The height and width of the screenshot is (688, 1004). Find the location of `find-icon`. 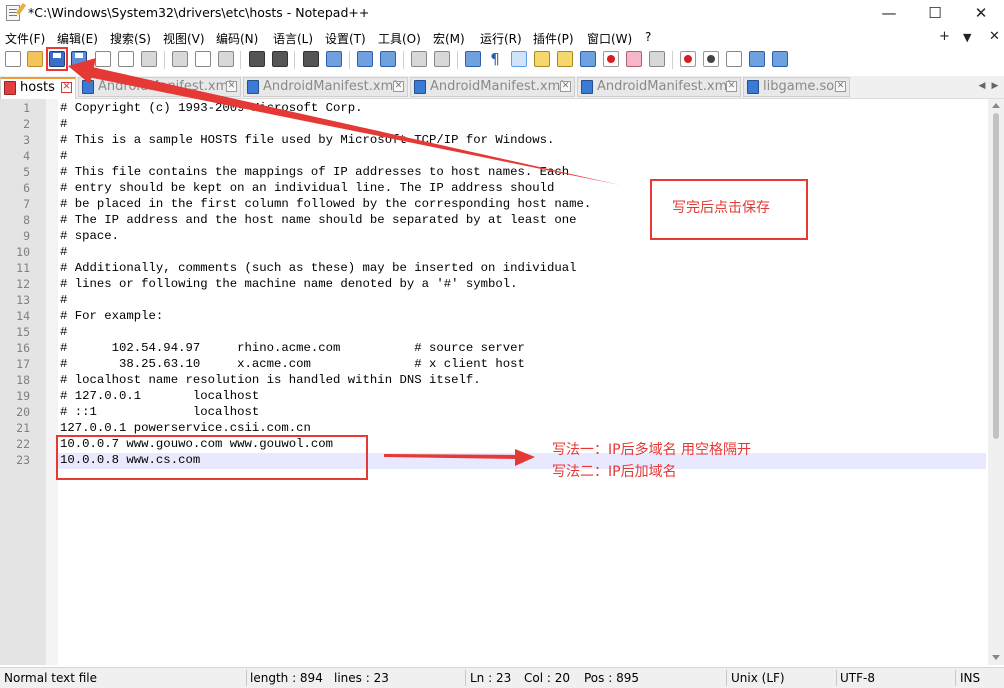

find-icon is located at coordinates (311, 59).